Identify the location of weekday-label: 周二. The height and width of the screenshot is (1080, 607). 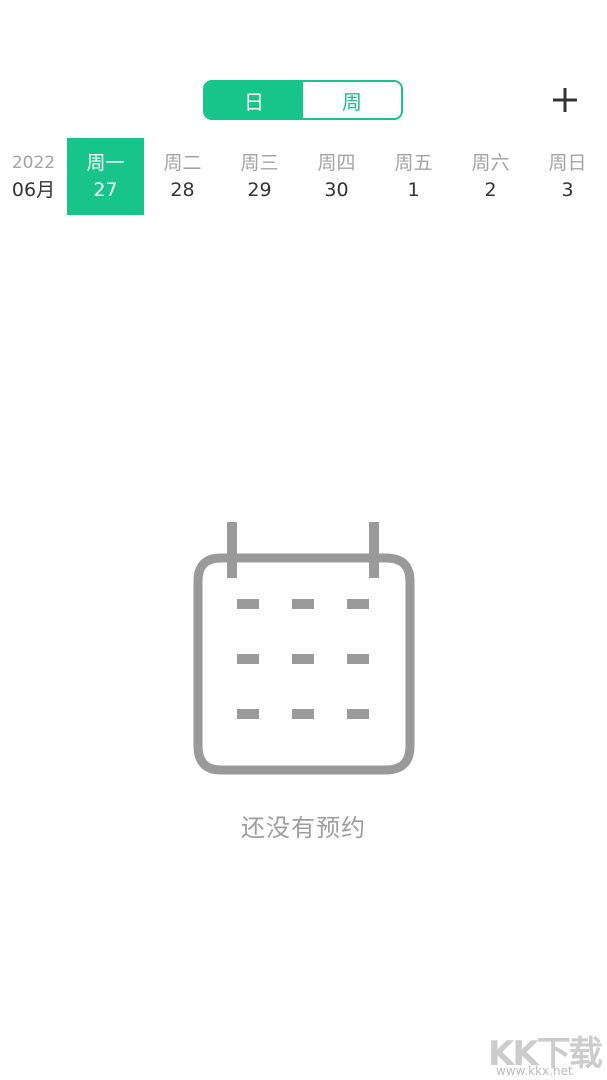
(182, 162).